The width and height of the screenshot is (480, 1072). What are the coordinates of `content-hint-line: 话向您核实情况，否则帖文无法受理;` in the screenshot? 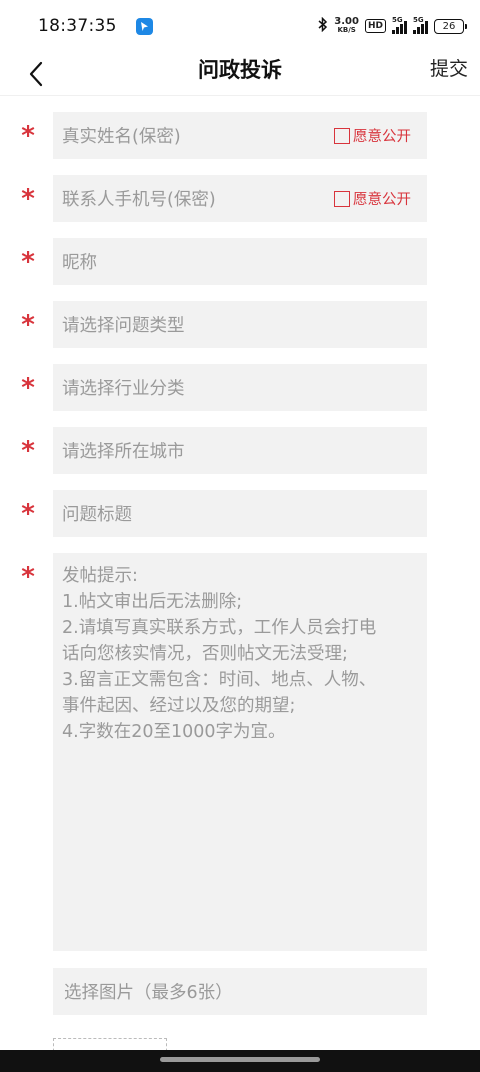 It's located at (205, 654).